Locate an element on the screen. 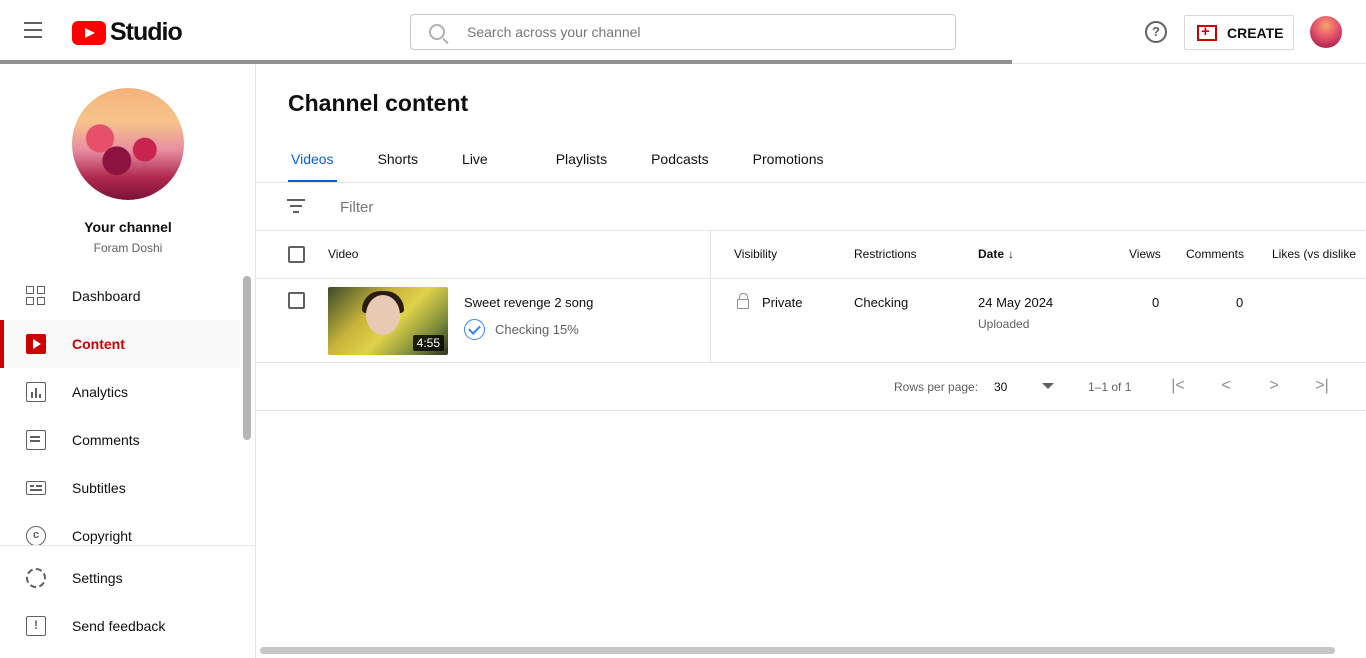 The image size is (1366, 658). column-comments: Comments is located at coordinates (1215, 254).